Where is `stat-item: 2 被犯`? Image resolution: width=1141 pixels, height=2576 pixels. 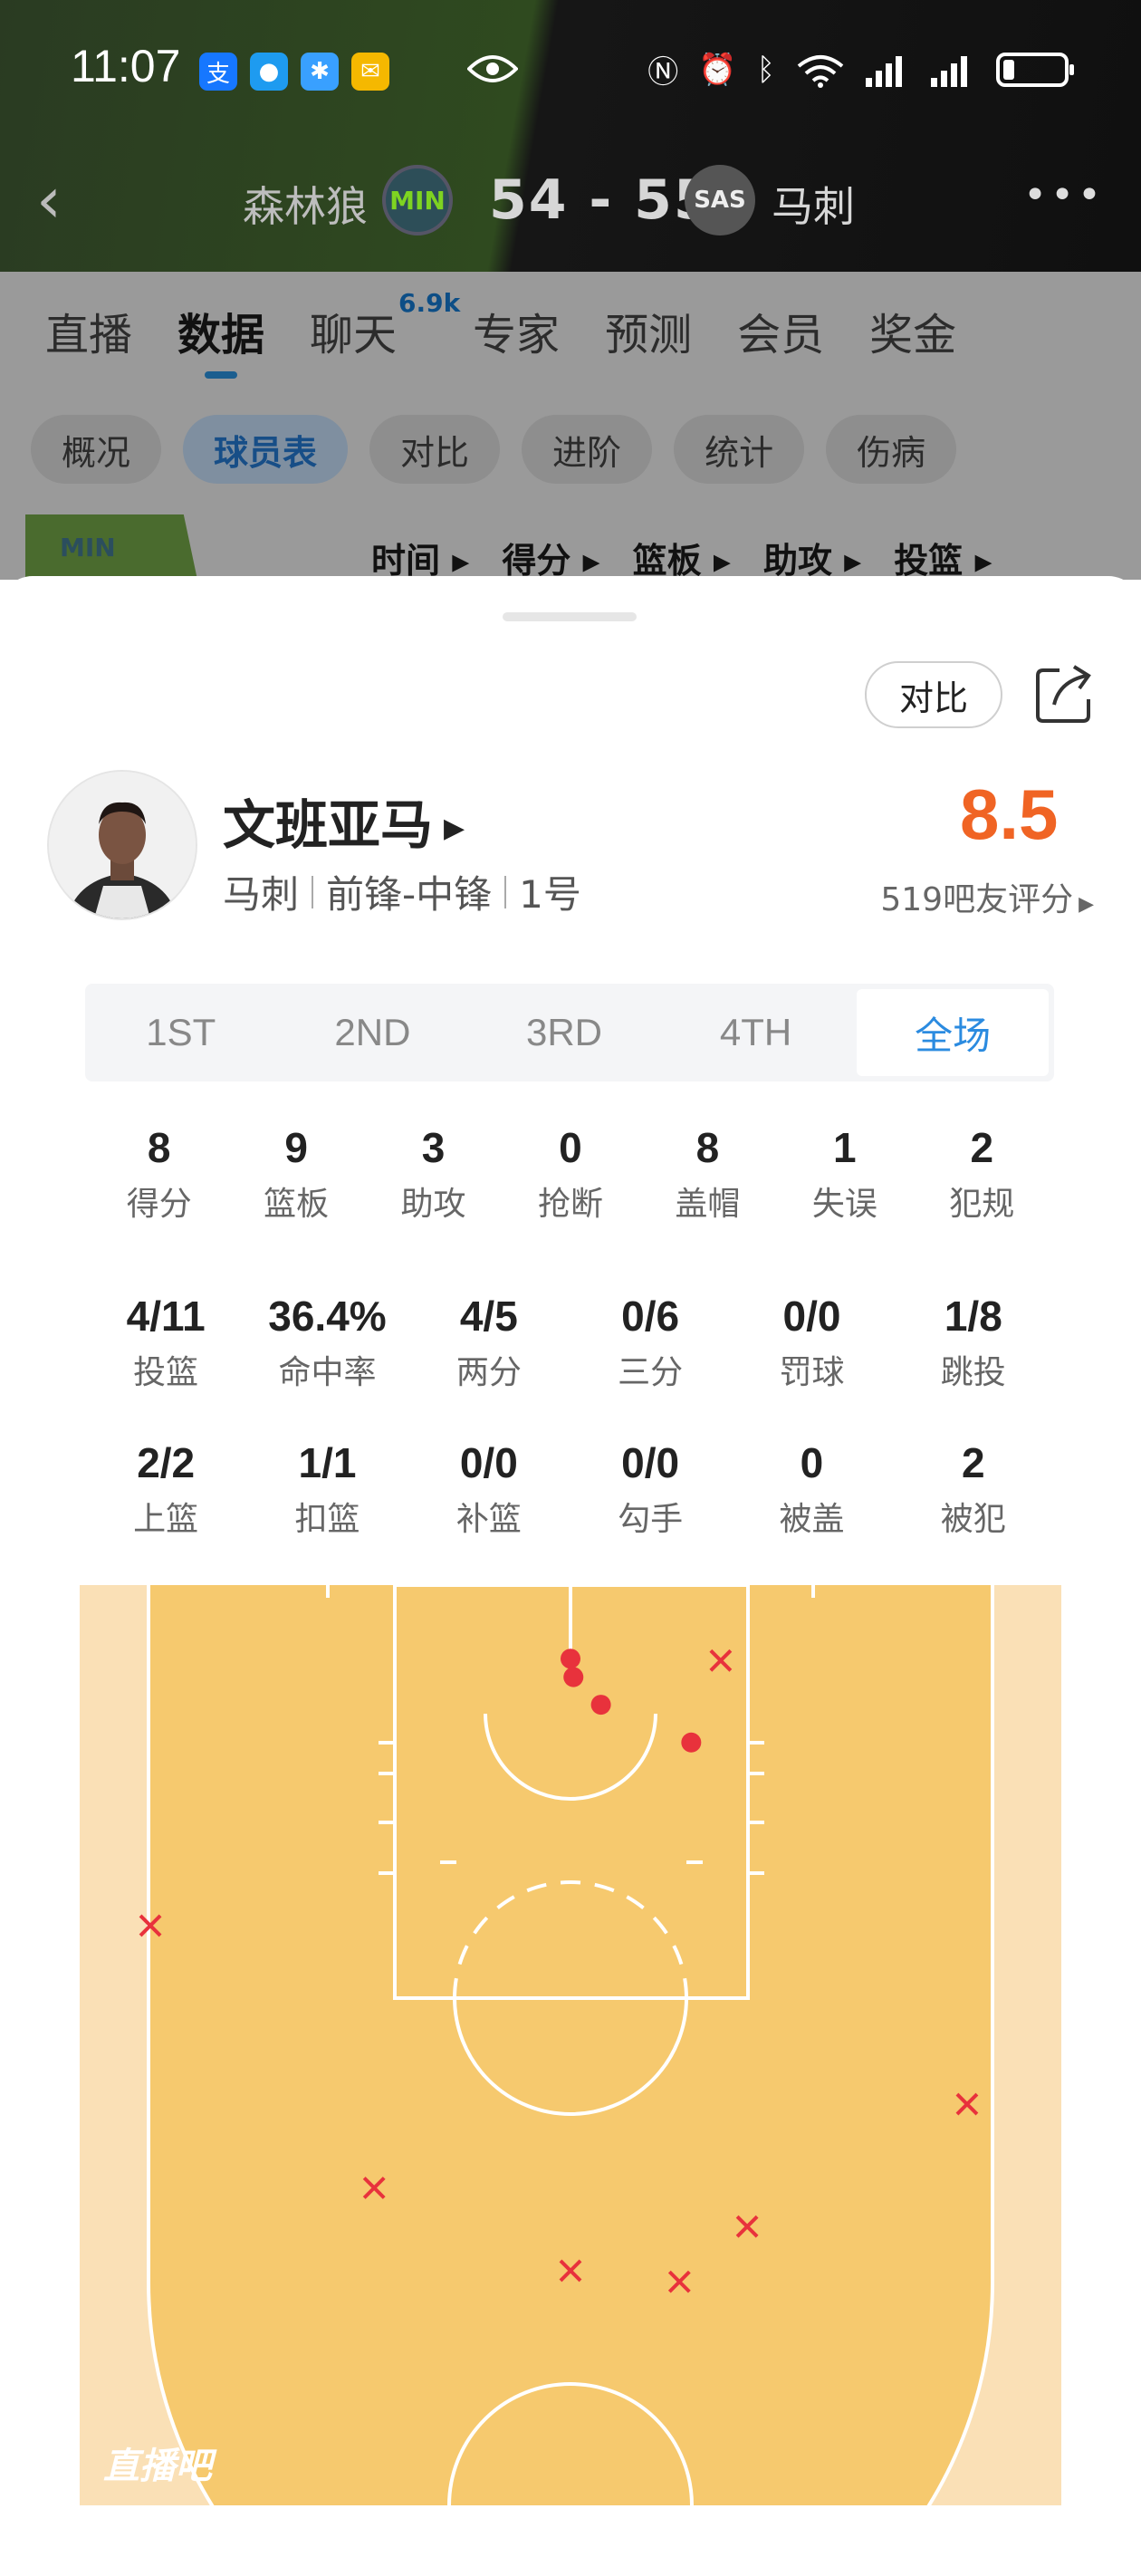 stat-item: 2 被犯 is located at coordinates (973, 1489).